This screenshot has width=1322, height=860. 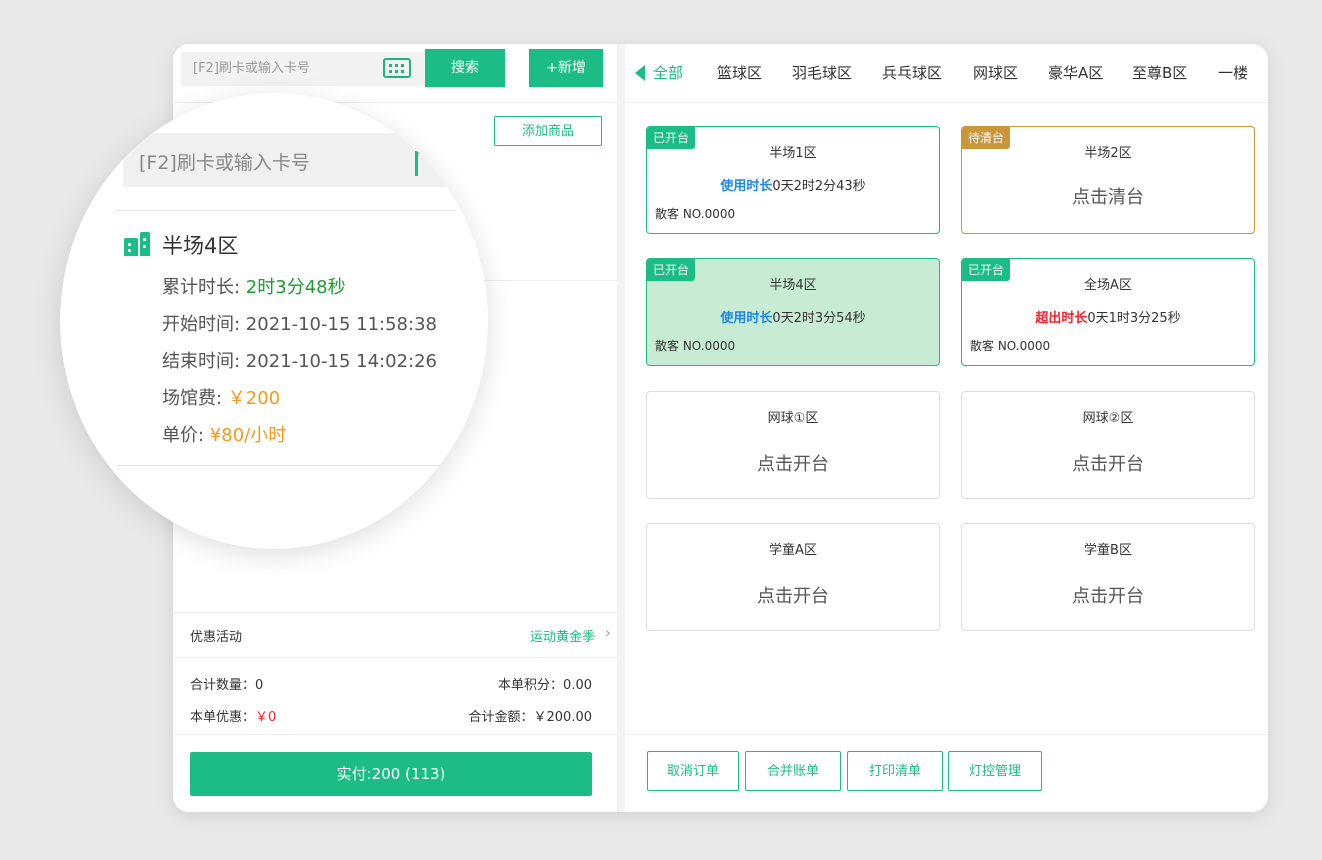 What do you see at coordinates (1233, 72) in the screenshot?
I see `tab-first-floor: 一楼` at bounding box center [1233, 72].